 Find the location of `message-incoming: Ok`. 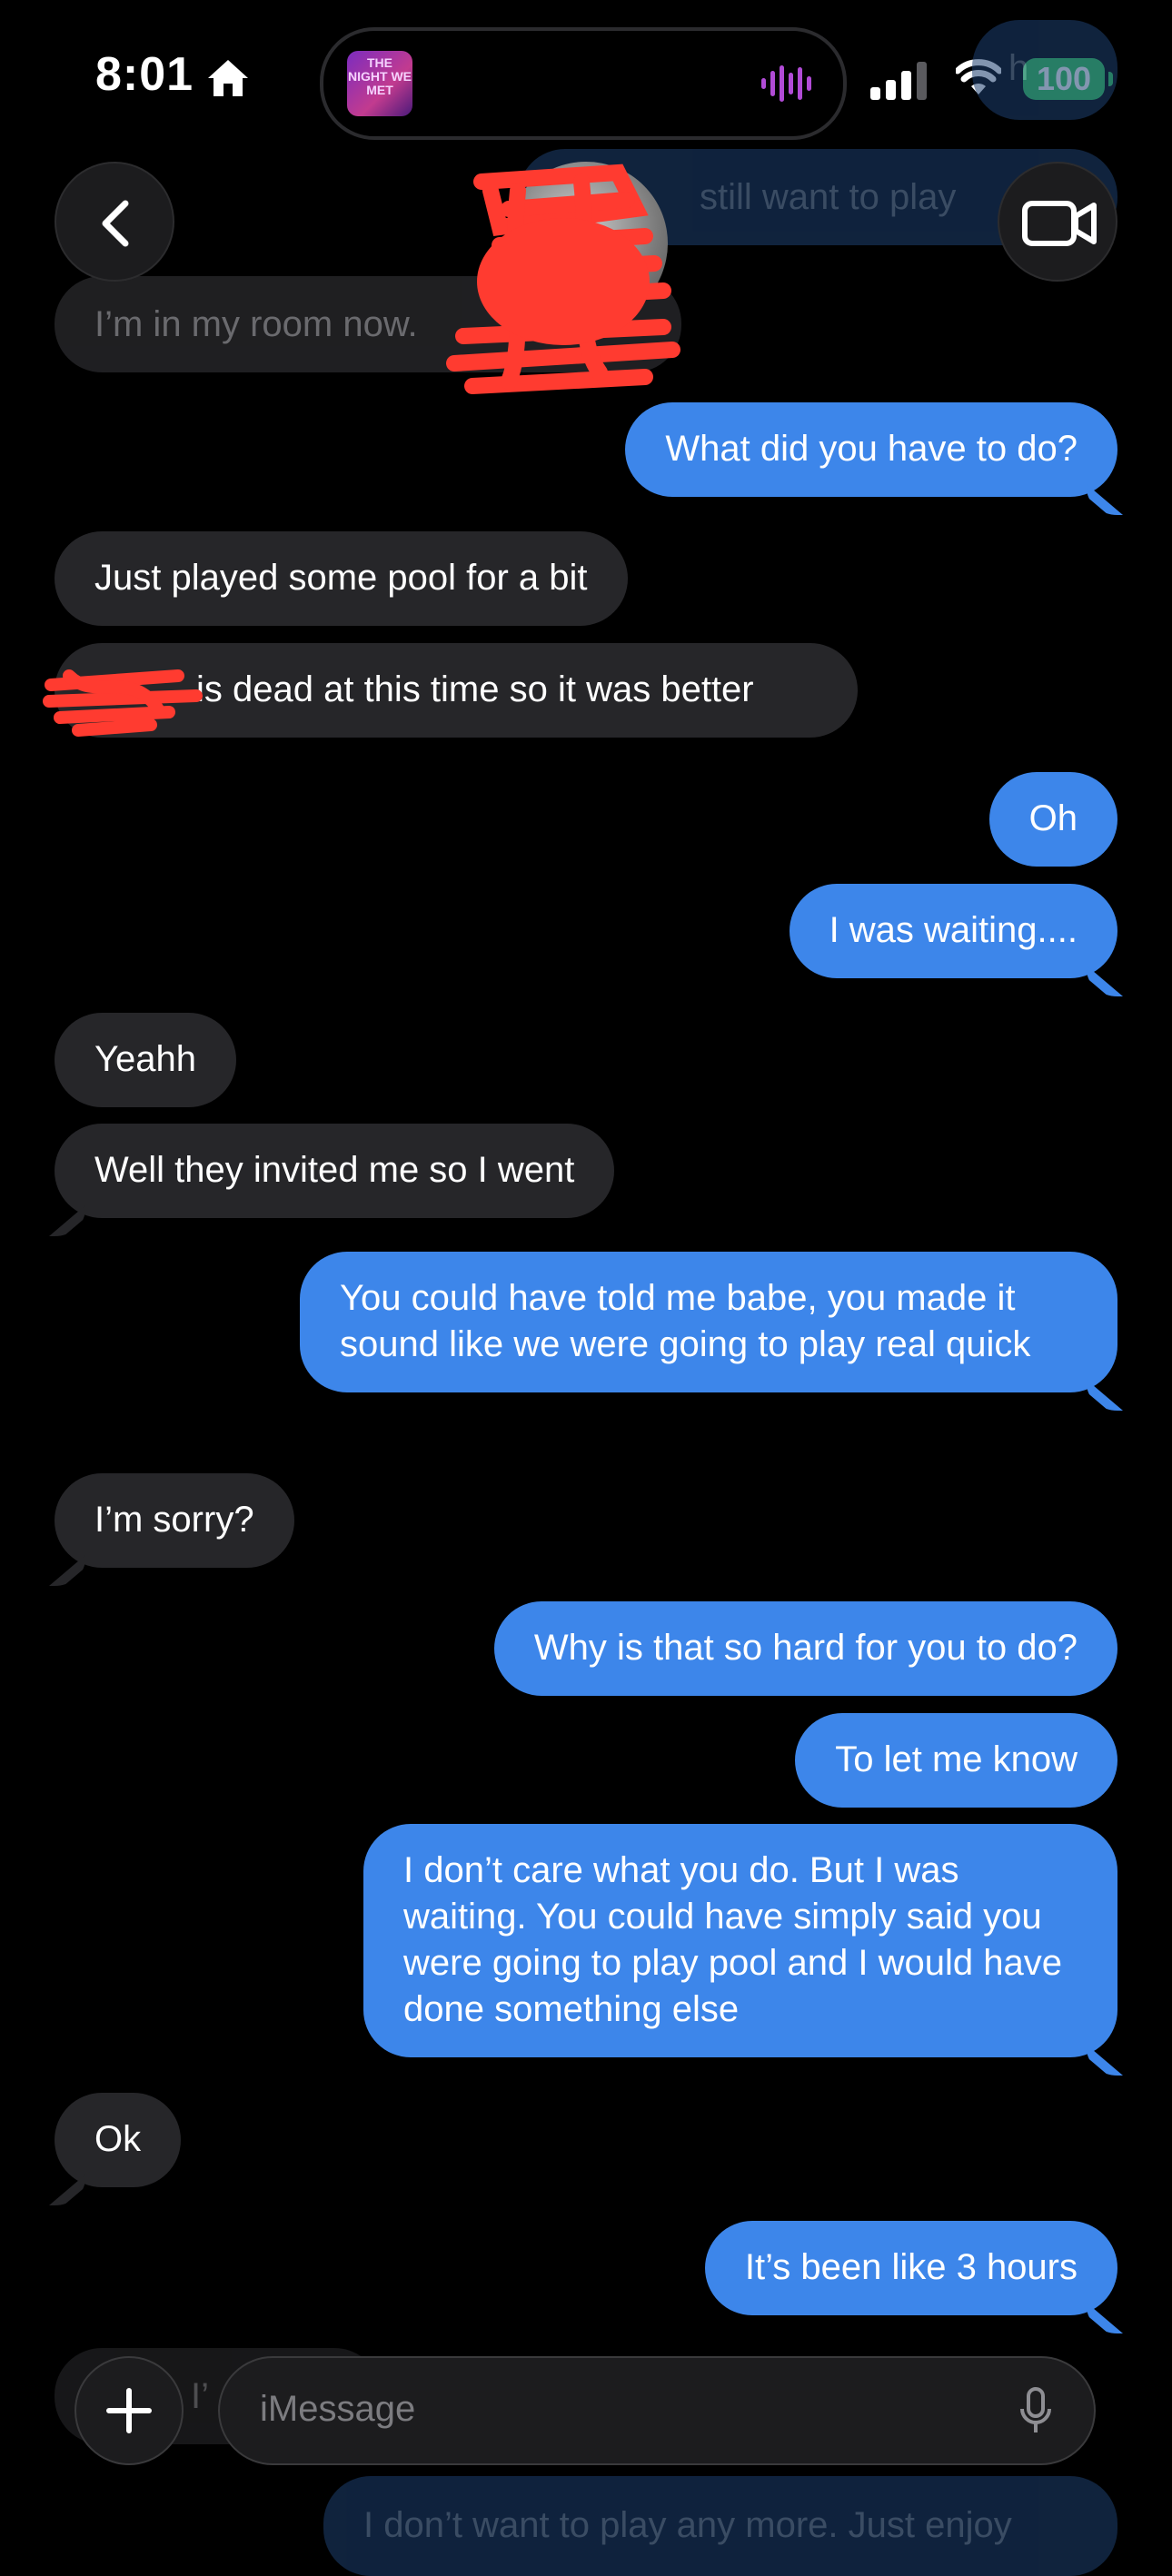

message-incoming: Ok is located at coordinates (119, 2140).